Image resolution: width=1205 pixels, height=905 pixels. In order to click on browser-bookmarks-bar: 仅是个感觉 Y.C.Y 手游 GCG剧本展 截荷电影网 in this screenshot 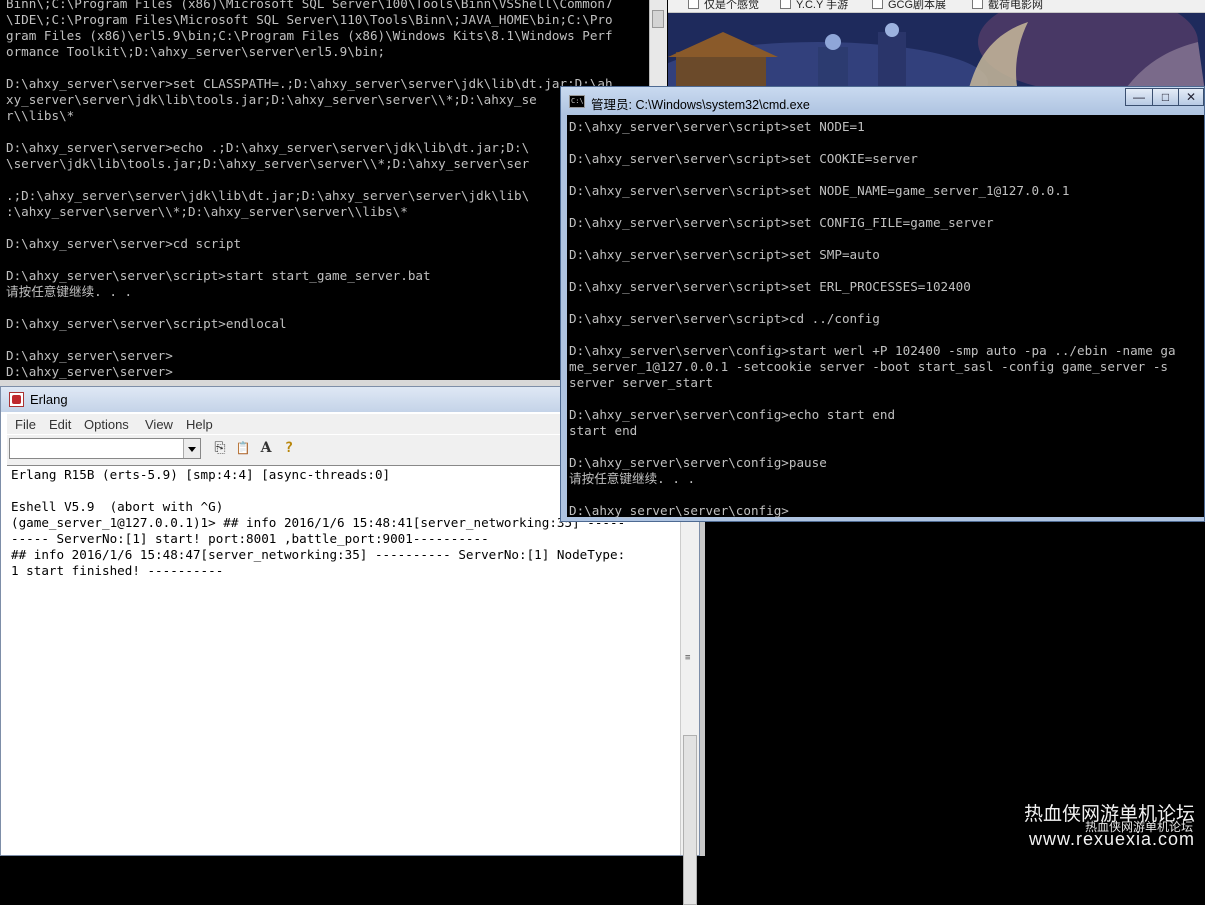, I will do `click(936, 6)`.